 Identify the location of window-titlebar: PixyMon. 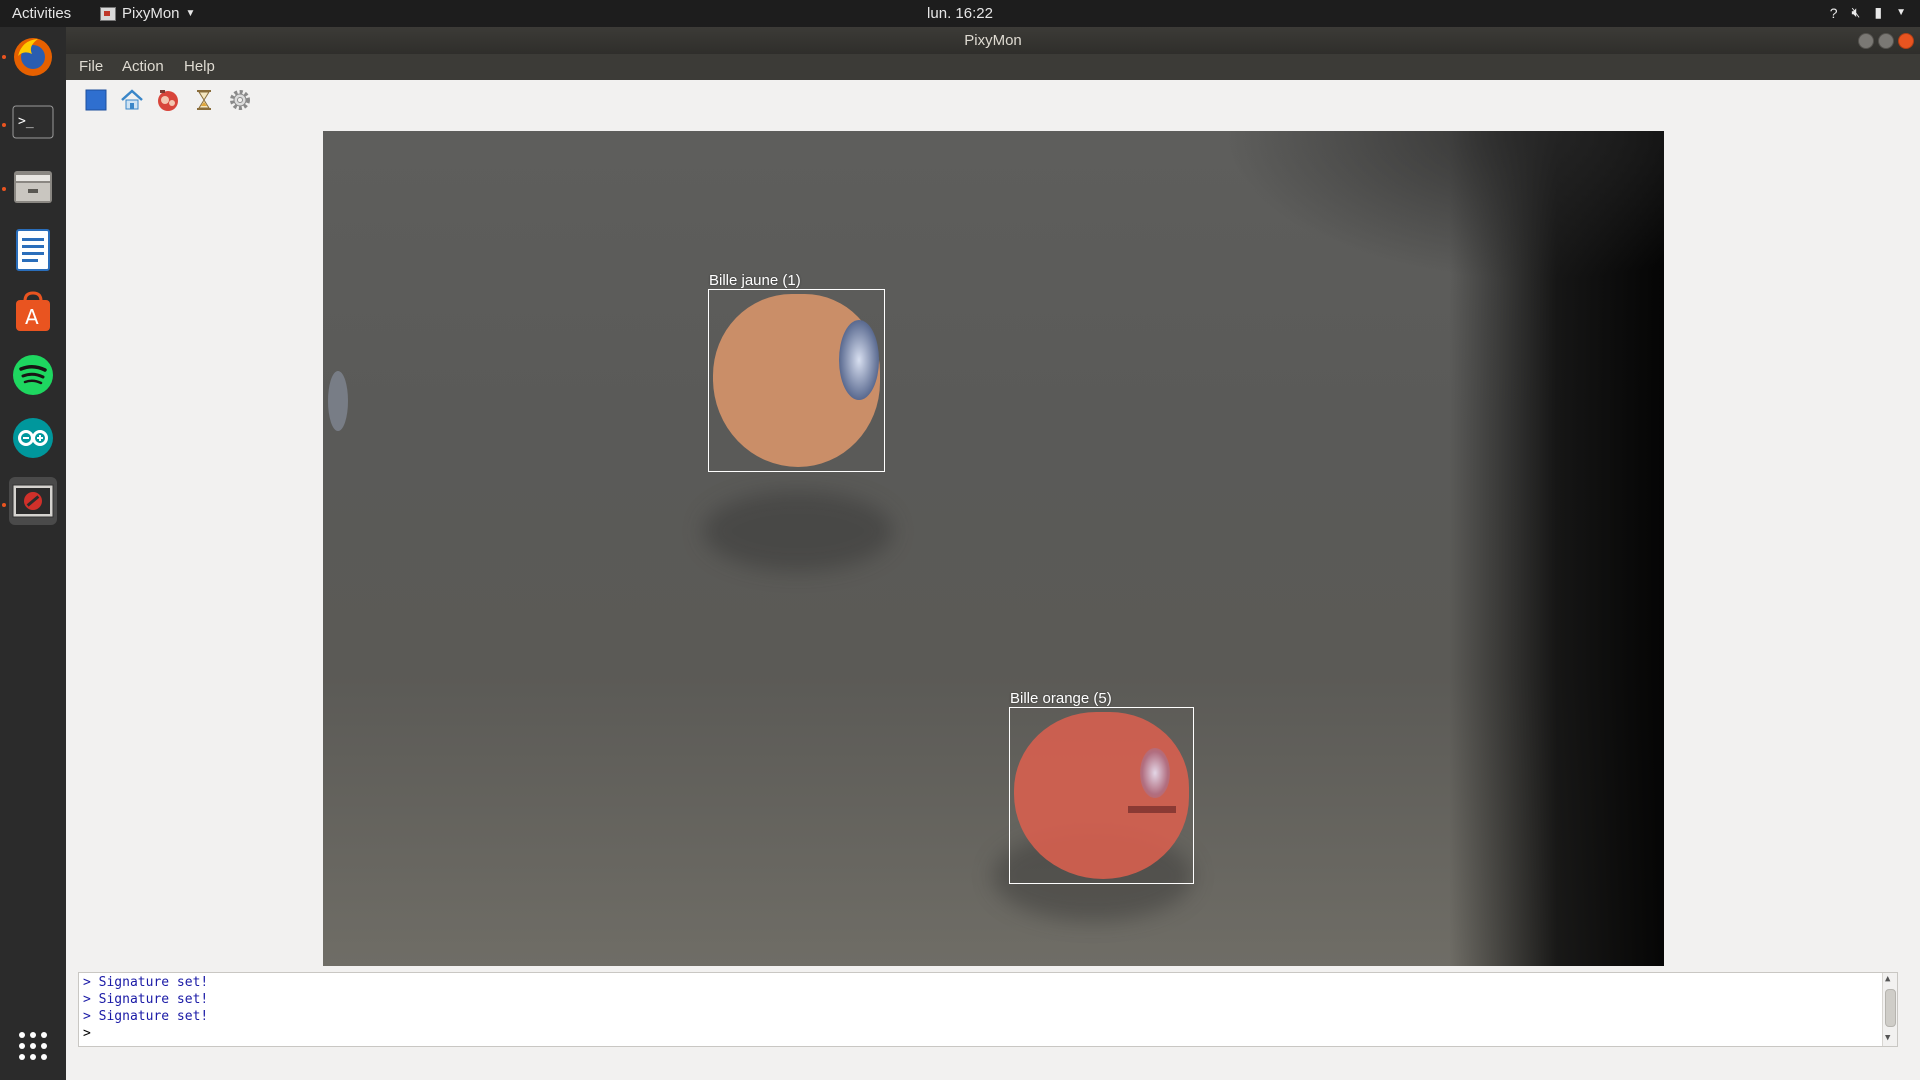
(993, 40).